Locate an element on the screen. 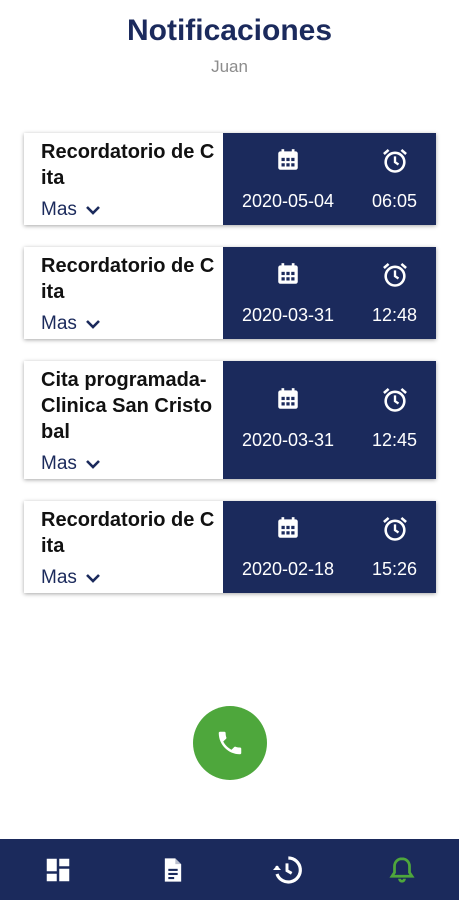 This screenshot has width=459, height=900. phone-icon is located at coordinates (230, 743).